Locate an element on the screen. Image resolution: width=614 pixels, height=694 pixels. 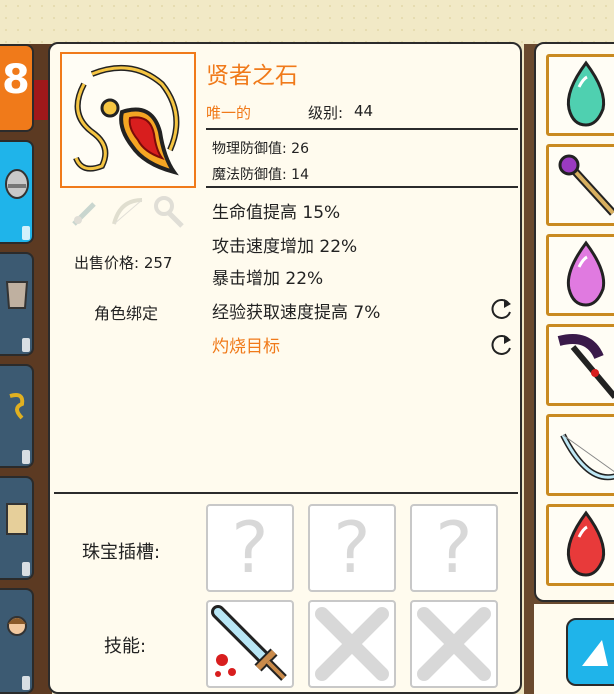
sell-price: 出售价格: 257 is located at coordinates (123, 263).